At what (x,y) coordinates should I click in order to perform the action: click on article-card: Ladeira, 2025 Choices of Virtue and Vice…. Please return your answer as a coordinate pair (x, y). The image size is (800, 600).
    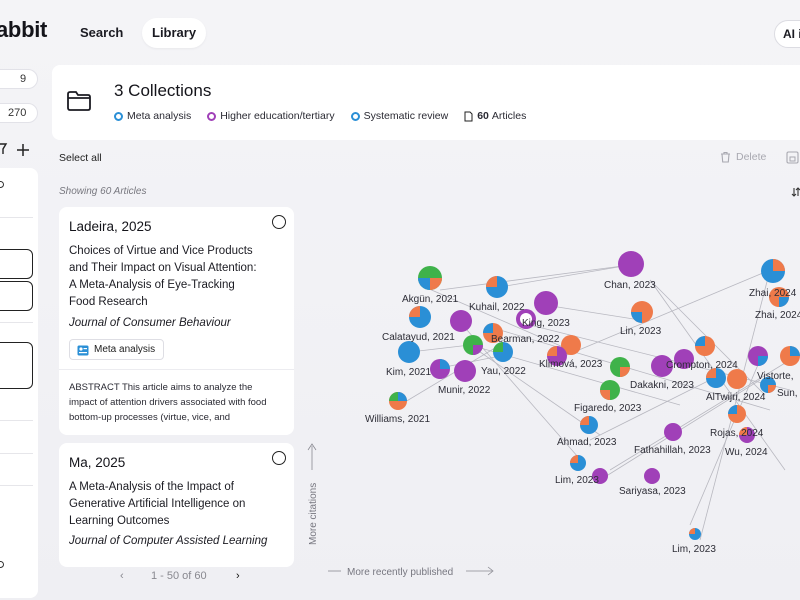
    Looking at the image, I should click on (176, 321).